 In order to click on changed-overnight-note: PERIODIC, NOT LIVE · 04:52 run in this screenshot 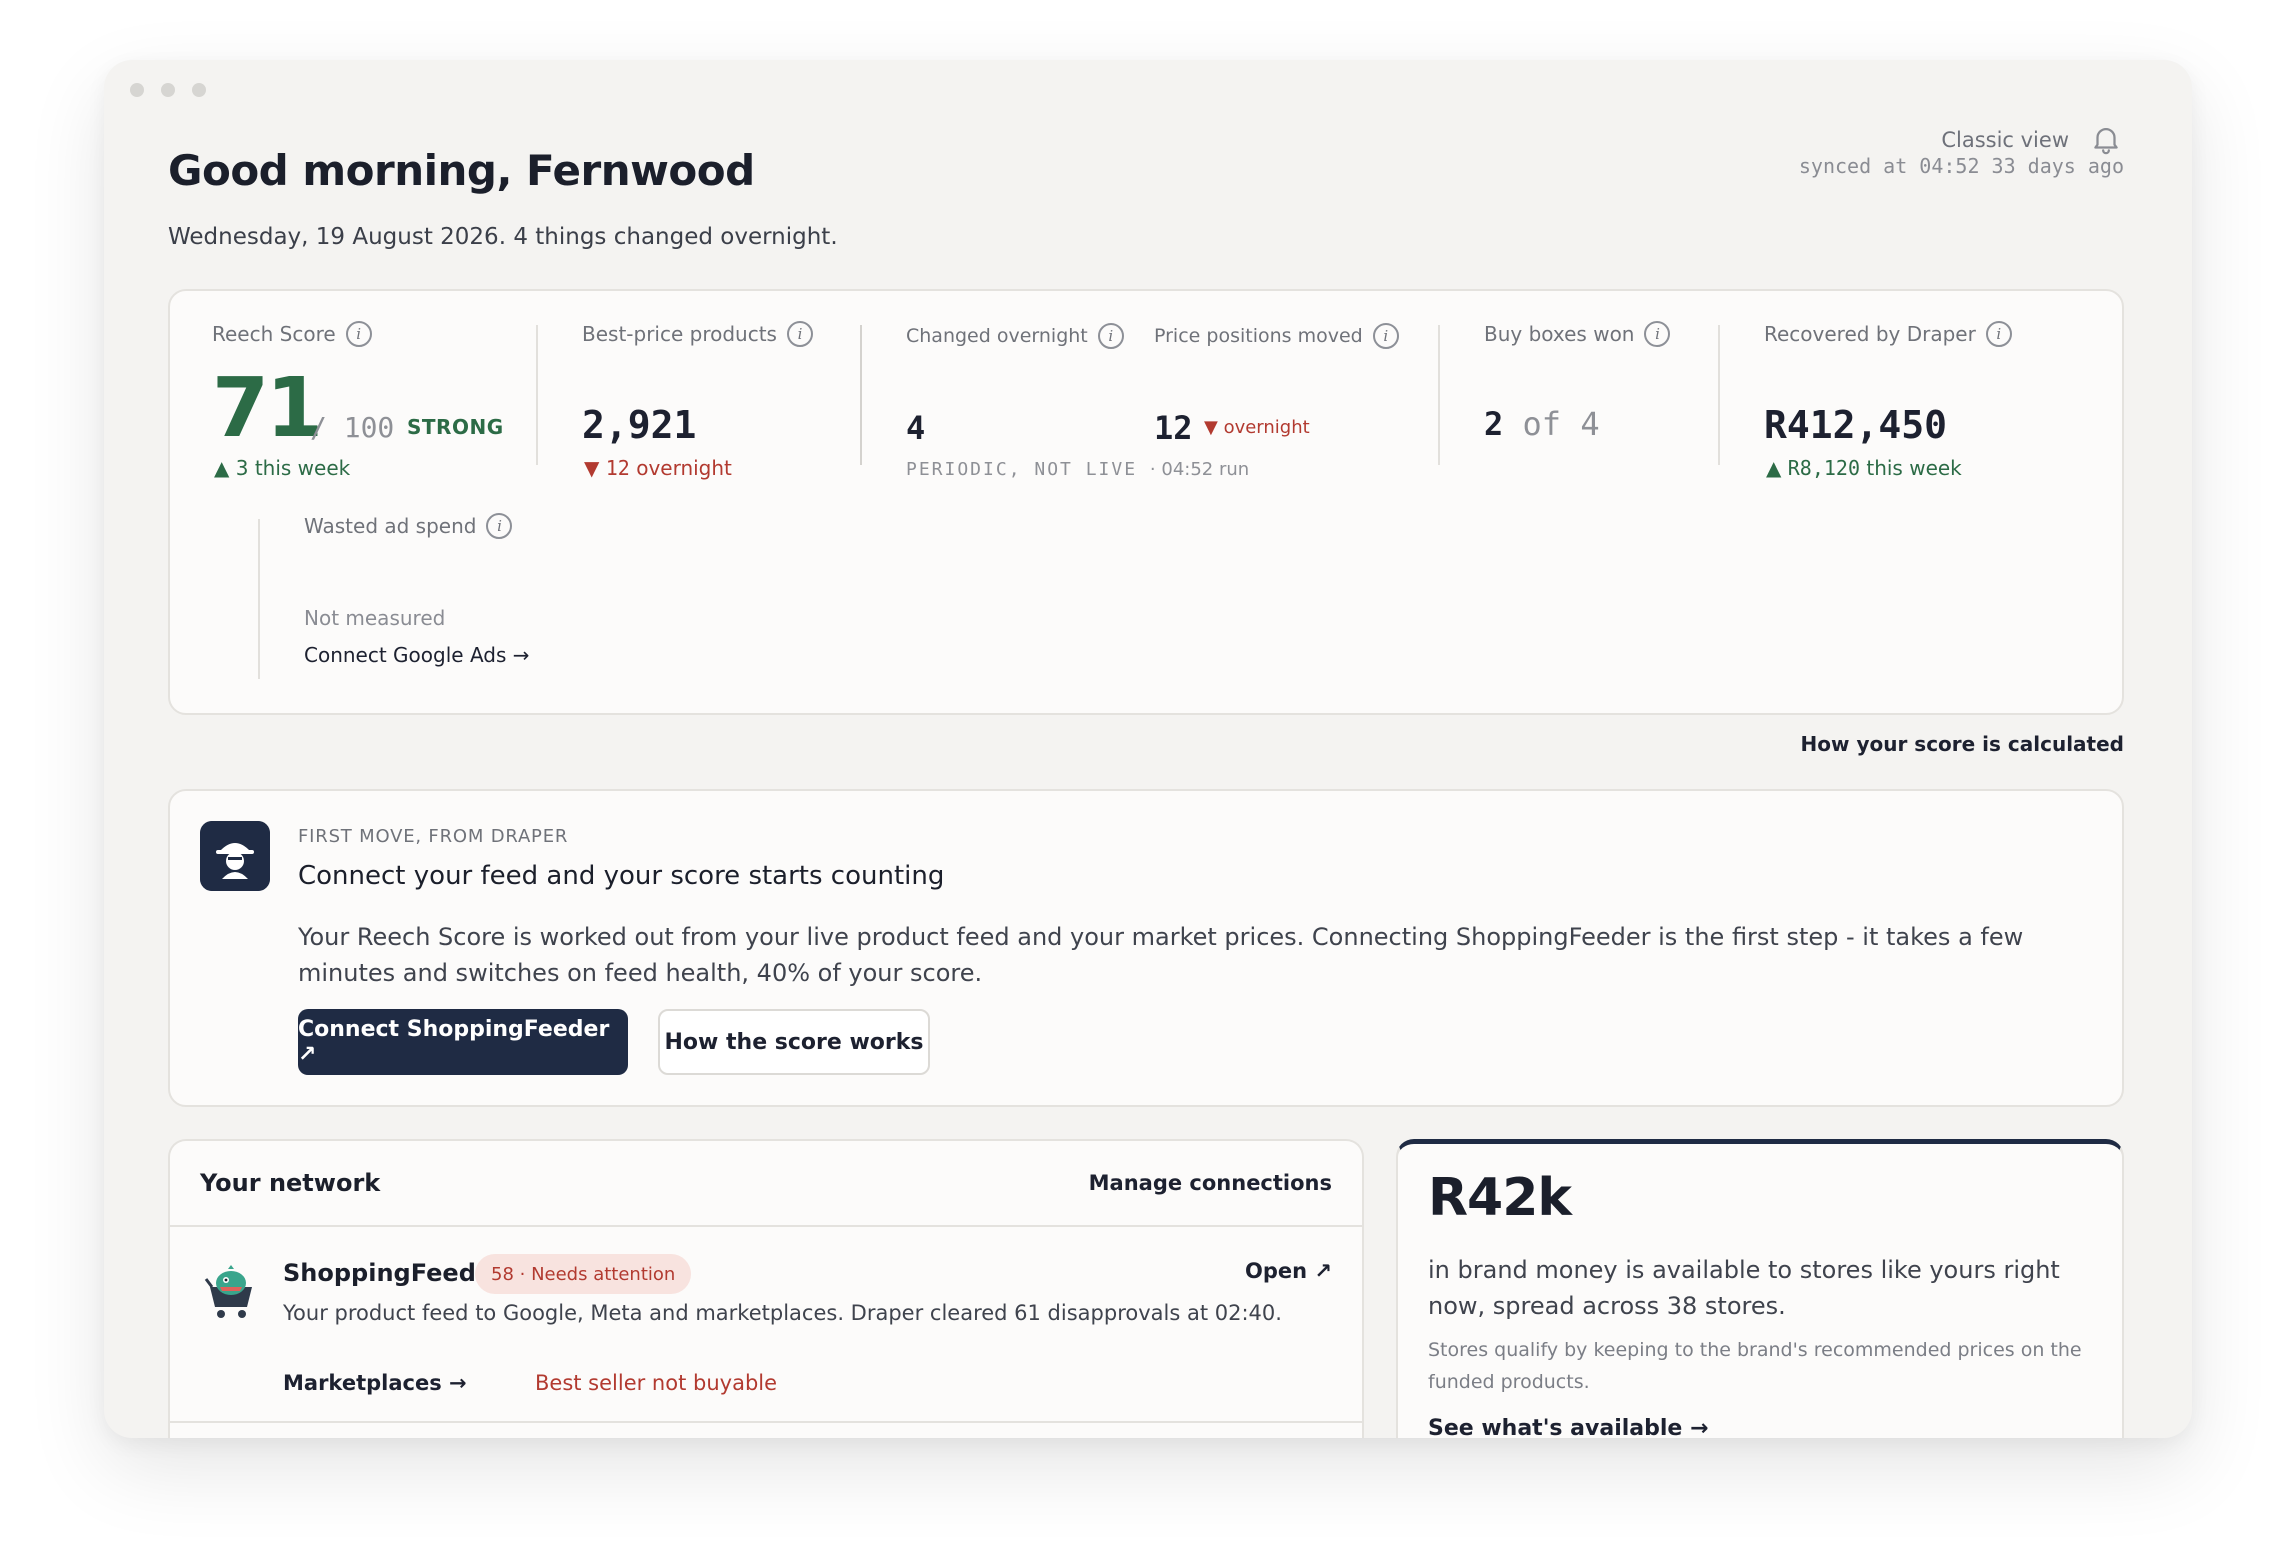, I will do `click(1078, 469)`.